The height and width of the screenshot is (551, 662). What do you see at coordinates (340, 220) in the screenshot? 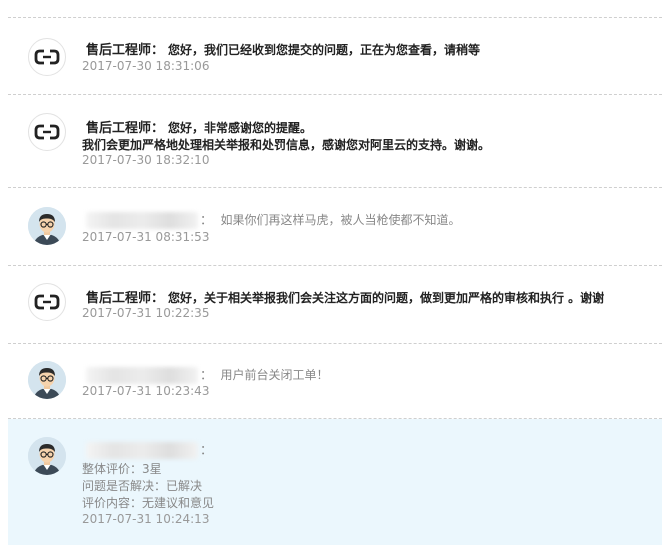
I see `message-content: 如果你们再这样马虎，被人当枪使都不知道。` at bounding box center [340, 220].